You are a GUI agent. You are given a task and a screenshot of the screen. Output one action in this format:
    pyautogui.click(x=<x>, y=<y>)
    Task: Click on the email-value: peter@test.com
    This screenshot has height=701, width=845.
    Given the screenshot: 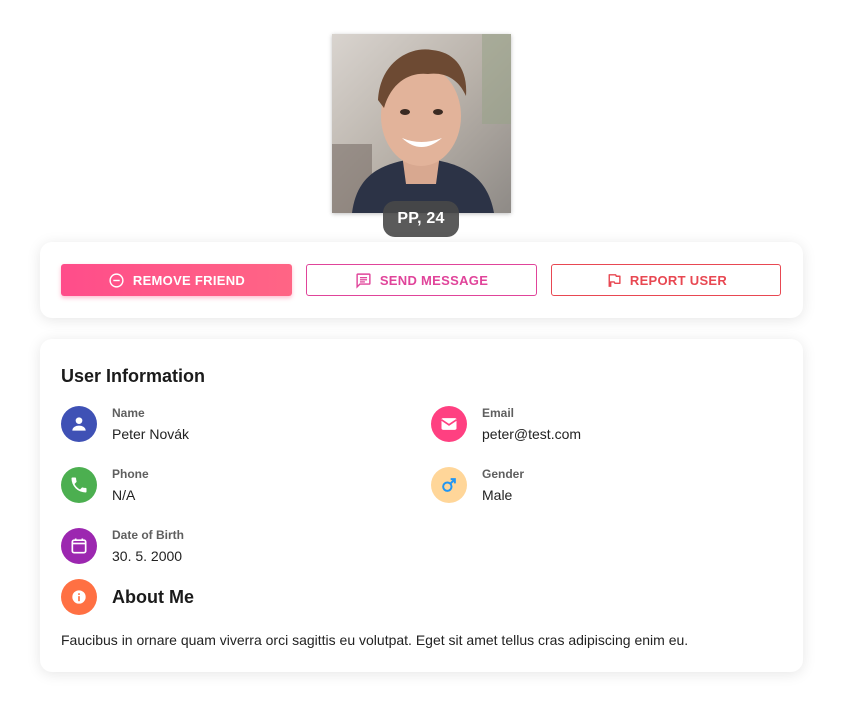 What is the action you would take?
    pyautogui.click(x=532, y=434)
    